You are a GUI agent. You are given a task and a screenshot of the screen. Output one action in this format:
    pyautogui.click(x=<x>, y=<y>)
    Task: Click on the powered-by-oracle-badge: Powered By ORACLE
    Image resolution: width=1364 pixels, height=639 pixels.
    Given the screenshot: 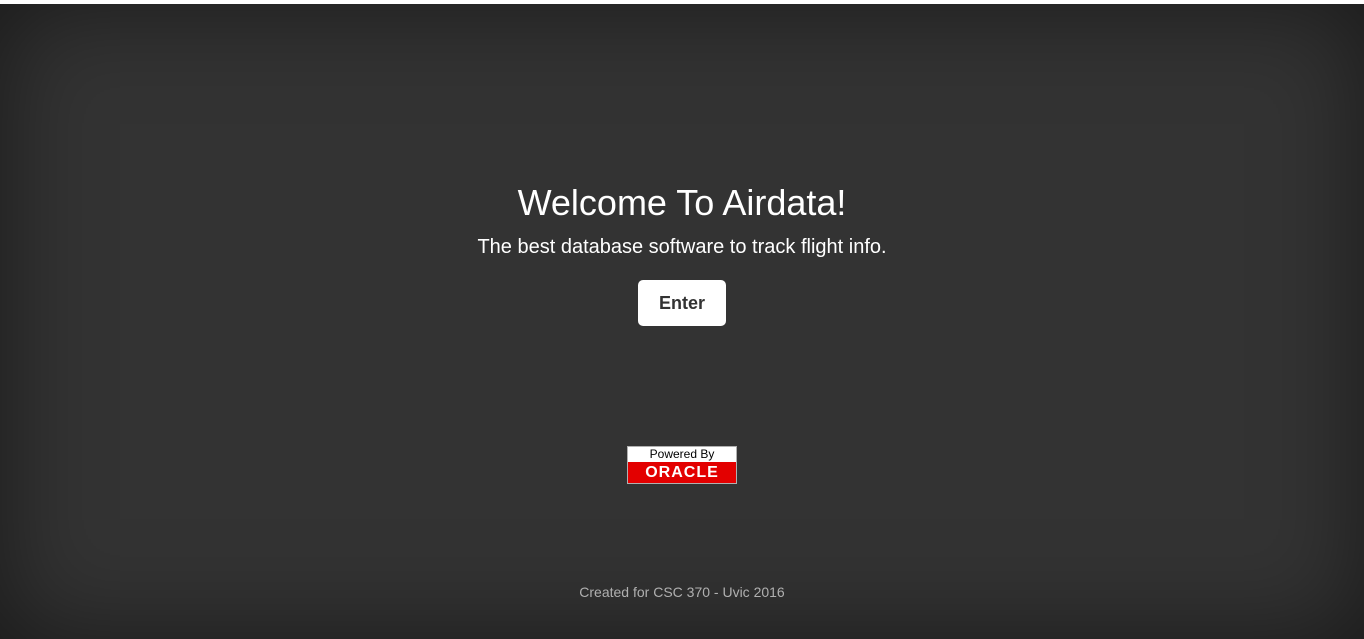 What is the action you would take?
    pyautogui.click(x=682, y=465)
    